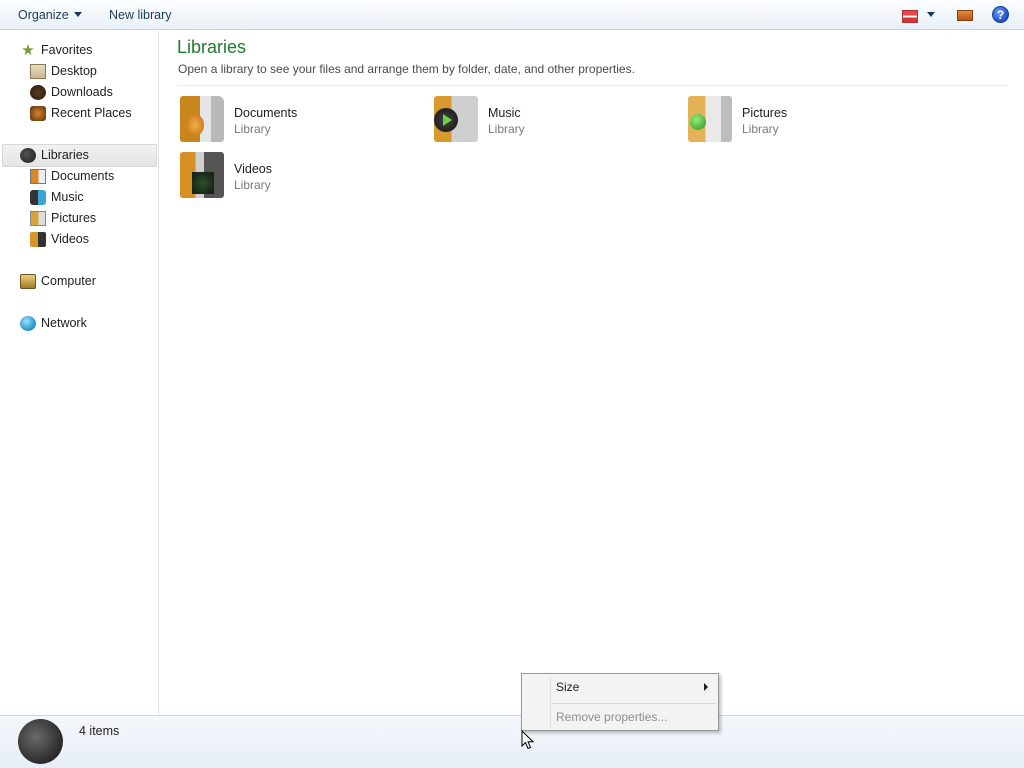 The width and height of the screenshot is (1024, 768). What do you see at coordinates (28, 281) in the screenshot?
I see `computer-icon` at bounding box center [28, 281].